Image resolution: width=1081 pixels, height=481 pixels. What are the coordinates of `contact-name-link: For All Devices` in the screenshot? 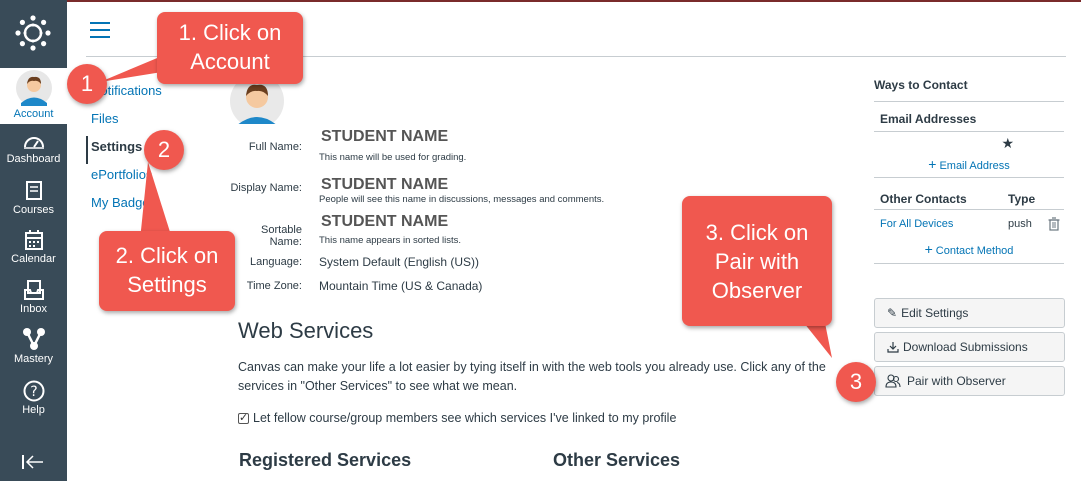 It's located at (916, 224).